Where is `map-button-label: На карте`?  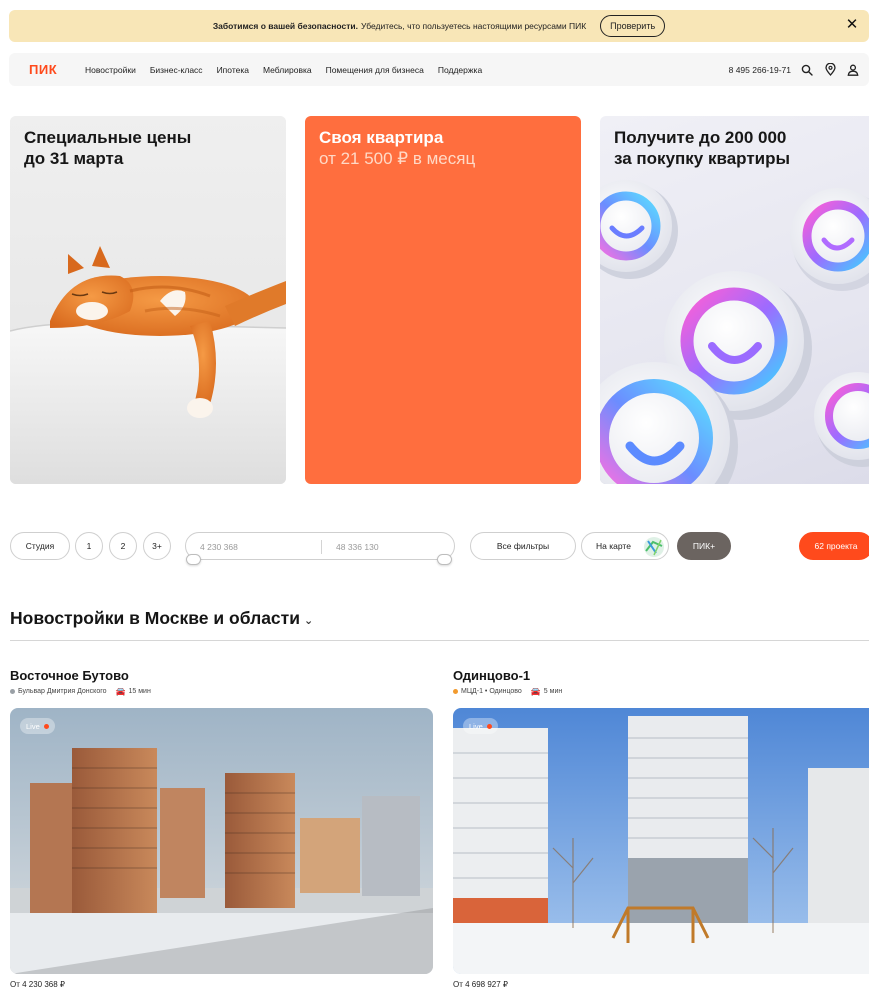
map-button-label: На карте is located at coordinates (613, 546).